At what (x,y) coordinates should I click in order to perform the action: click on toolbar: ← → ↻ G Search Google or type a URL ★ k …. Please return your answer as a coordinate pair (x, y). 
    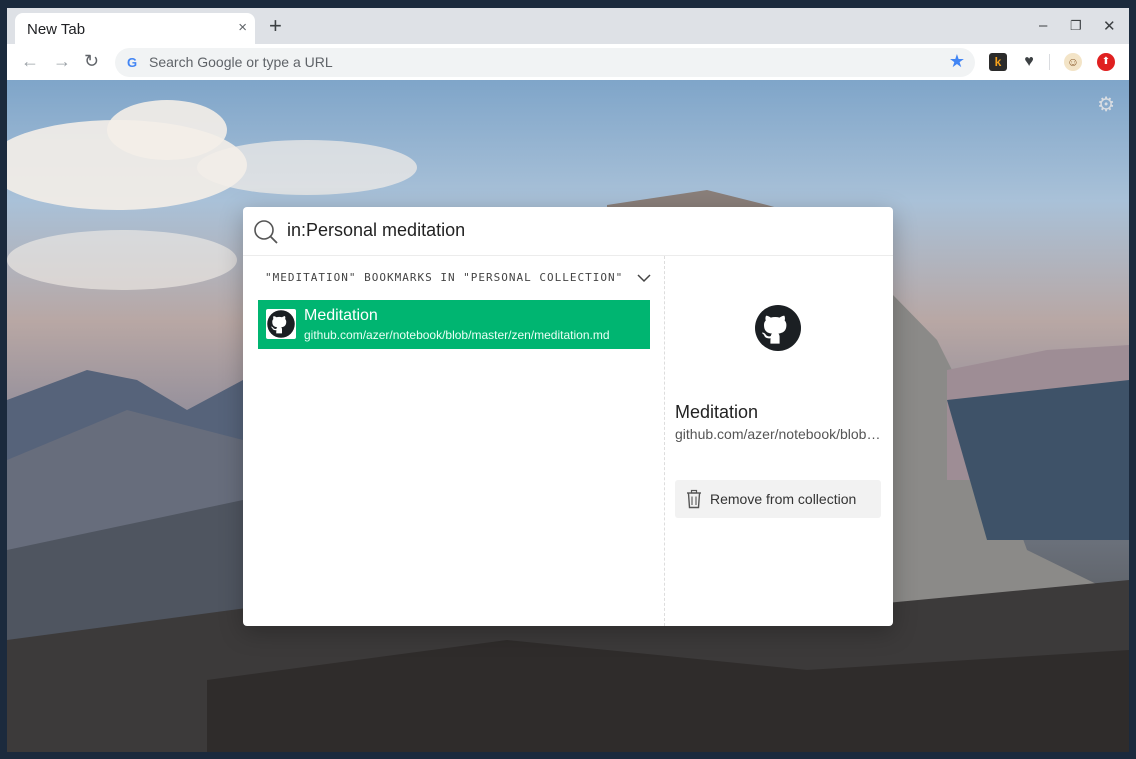
    Looking at the image, I should click on (568, 62).